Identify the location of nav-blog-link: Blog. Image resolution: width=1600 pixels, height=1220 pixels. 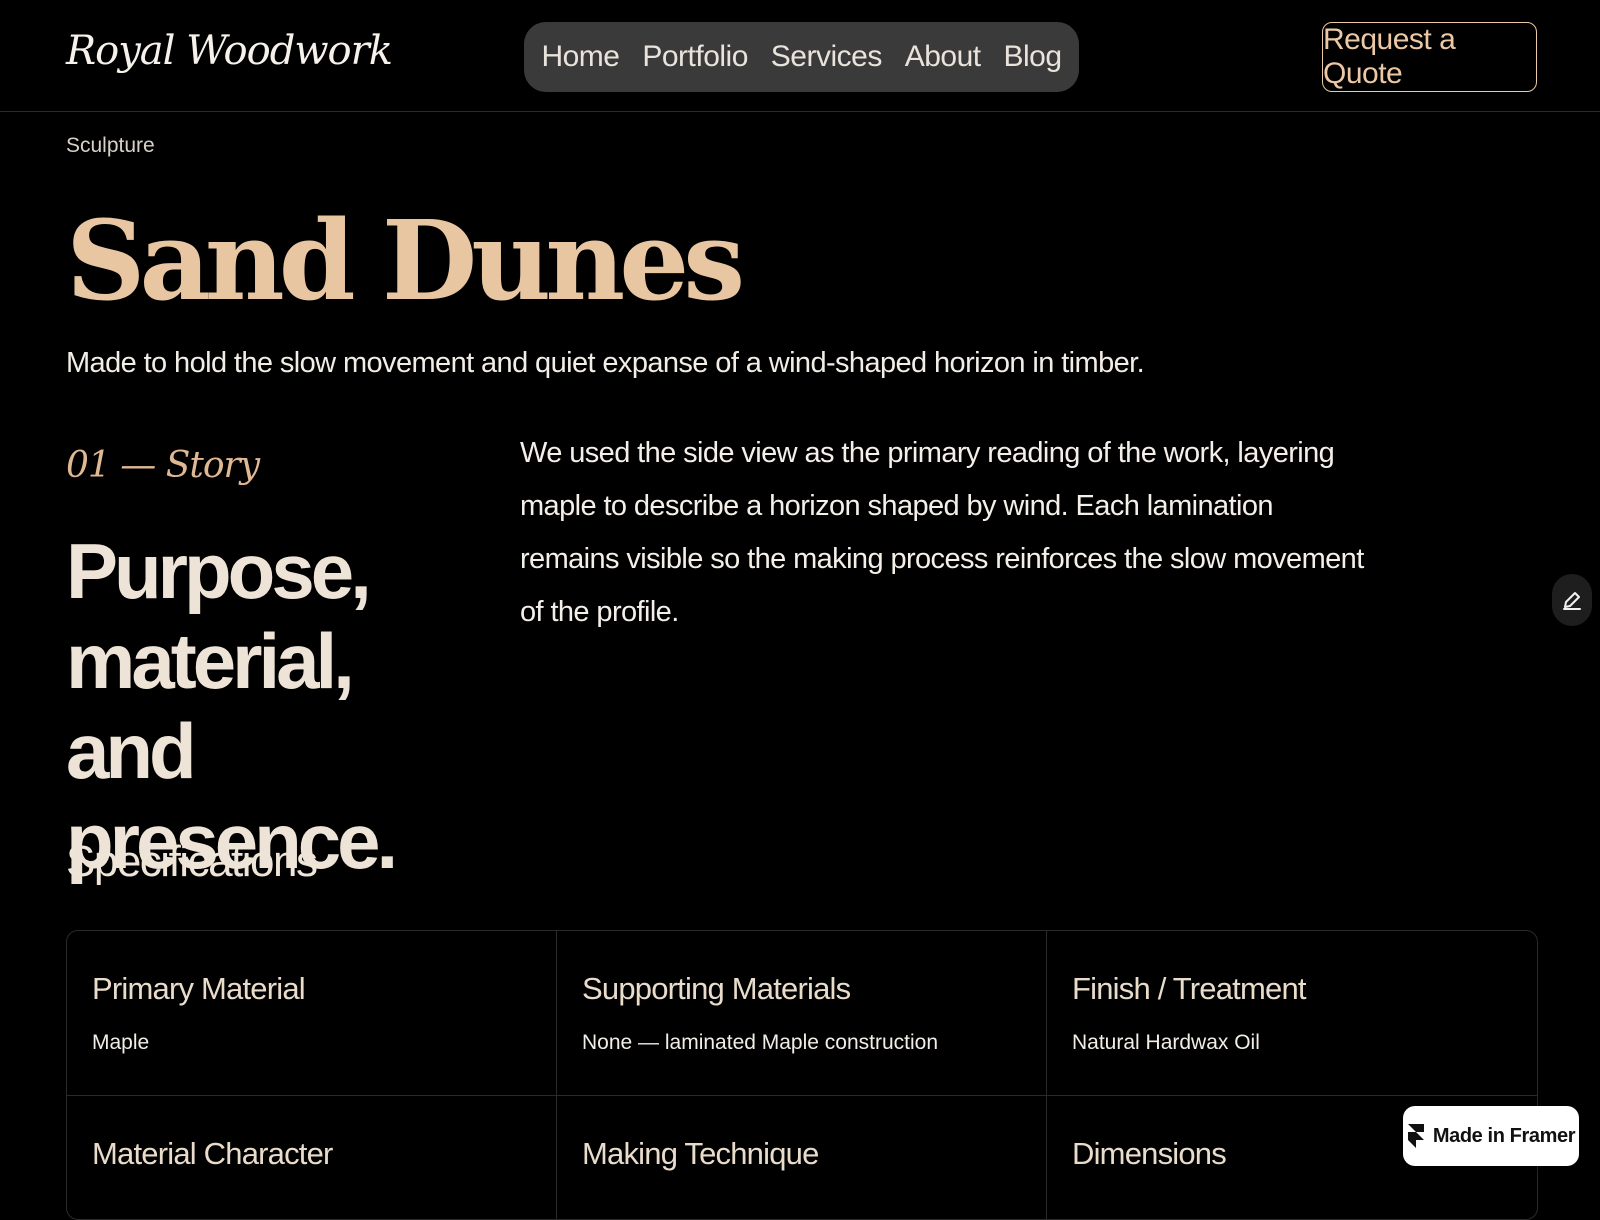
(1032, 57).